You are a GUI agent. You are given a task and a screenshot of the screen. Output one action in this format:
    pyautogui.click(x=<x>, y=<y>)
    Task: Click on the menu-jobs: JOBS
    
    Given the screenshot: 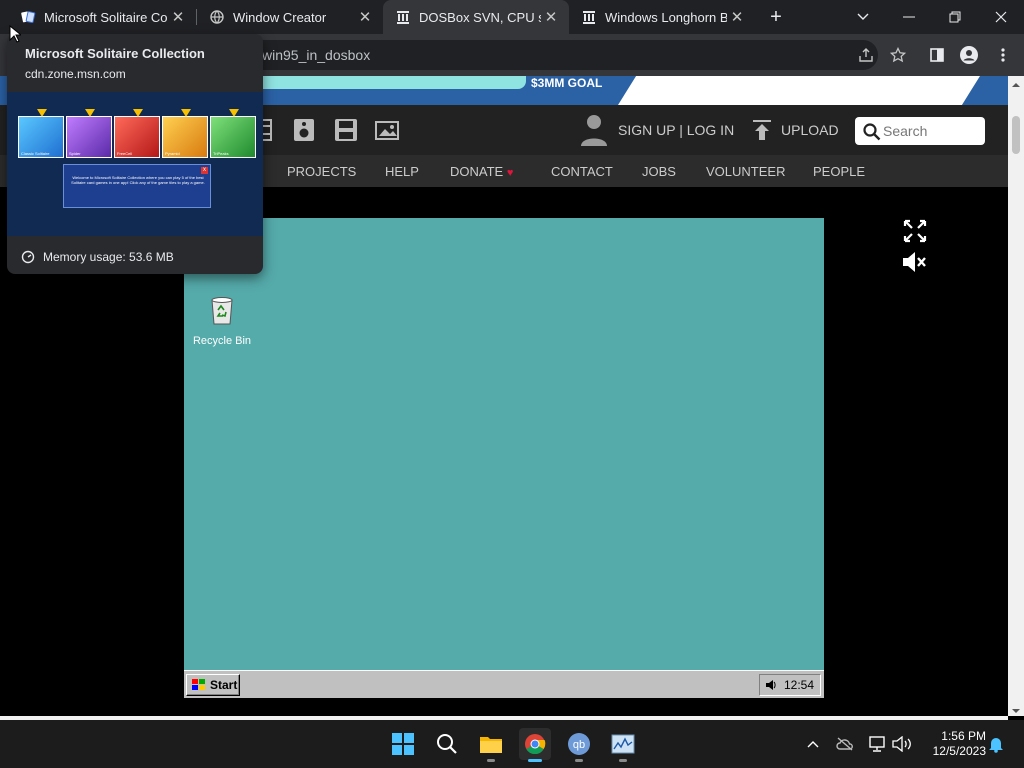 What is the action you would take?
    pyautogui.click(x=659, y=171)
    